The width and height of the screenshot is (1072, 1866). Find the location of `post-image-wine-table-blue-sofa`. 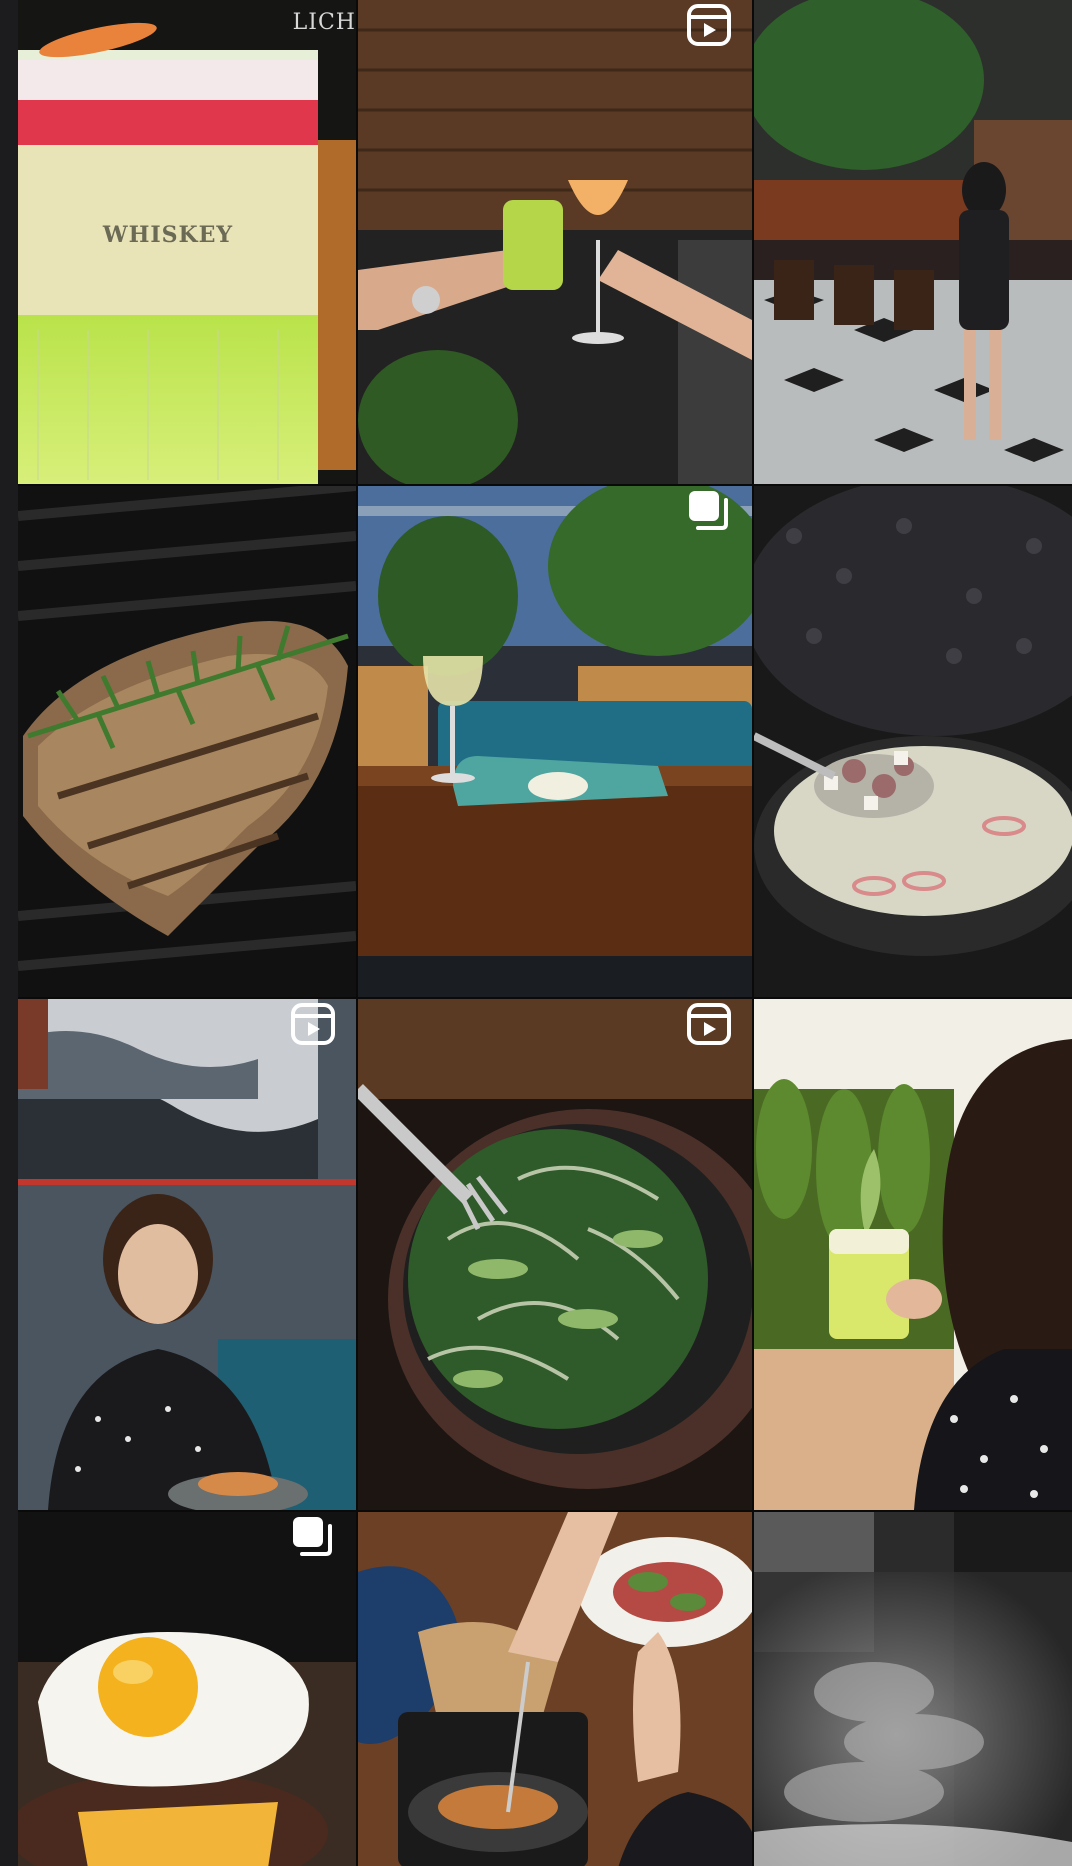

post-image-wine-table-blue-sofa is located at coordinates (555, 741).